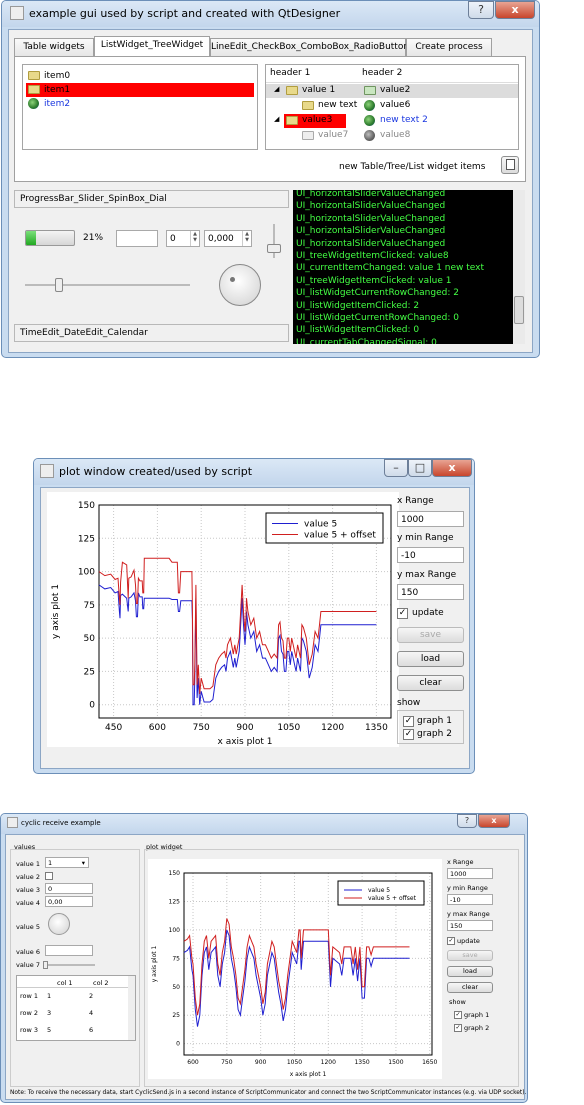  I want to click on progress-fill, so click(31, 238).